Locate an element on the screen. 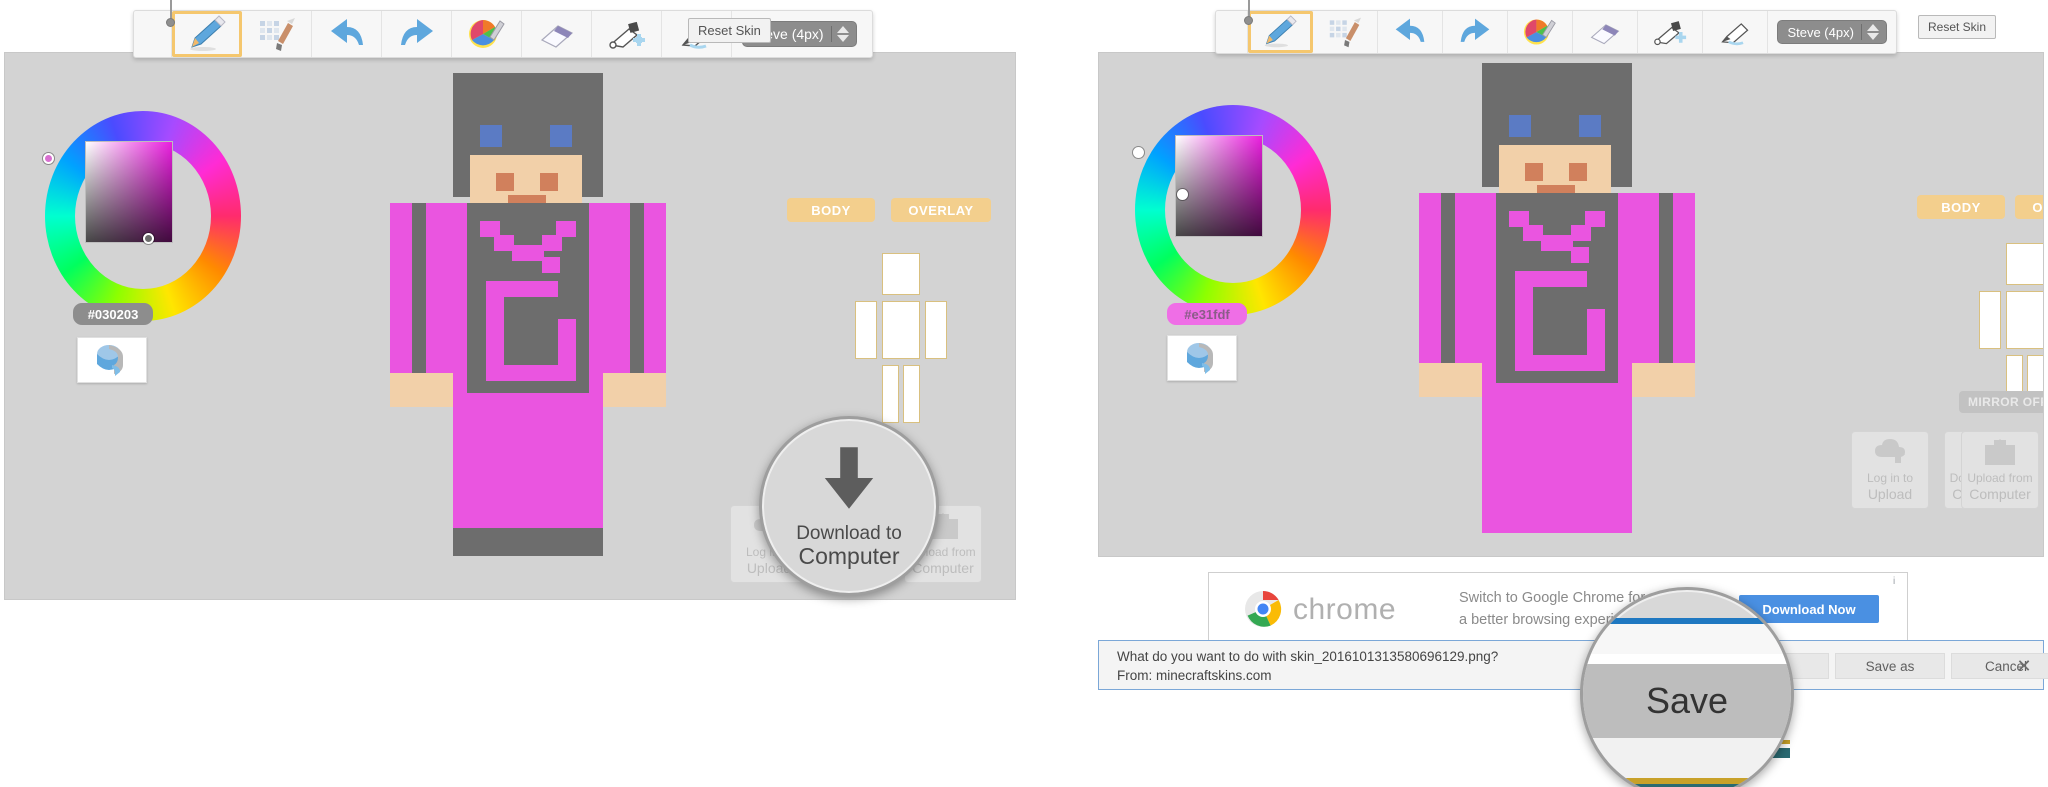 The image size is (2048, 787). left-hex-badge: #030203 is located at coordinates (113, 314).